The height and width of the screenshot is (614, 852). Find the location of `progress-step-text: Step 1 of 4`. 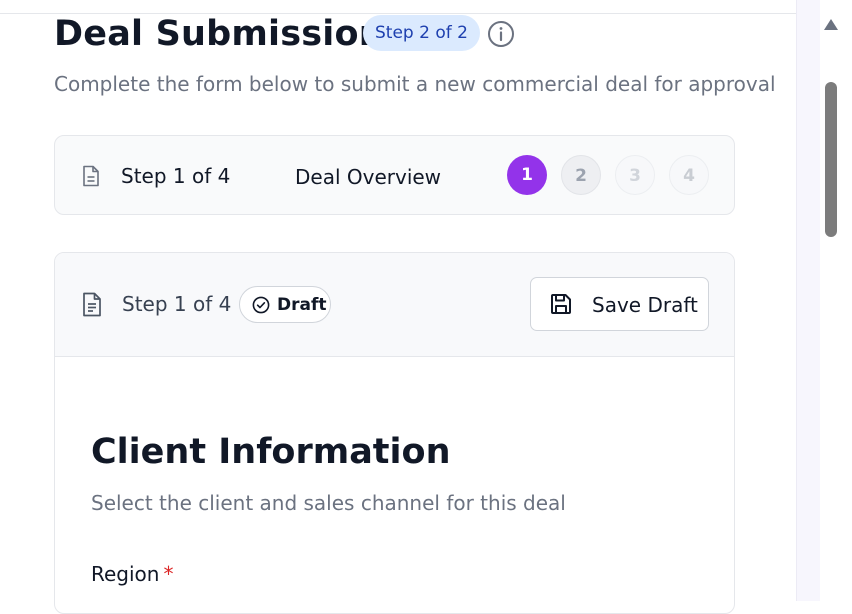

progress-step-text: Step 1 of 4 is located at coordinates (176, 176).